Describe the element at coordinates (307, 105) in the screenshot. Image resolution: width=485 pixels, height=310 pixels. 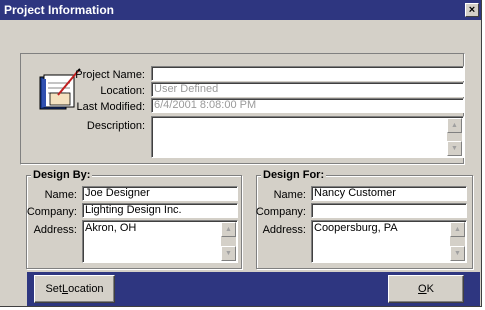
I see `last-modified-field: 6/4/2001 8:08:00 PM` at that location.